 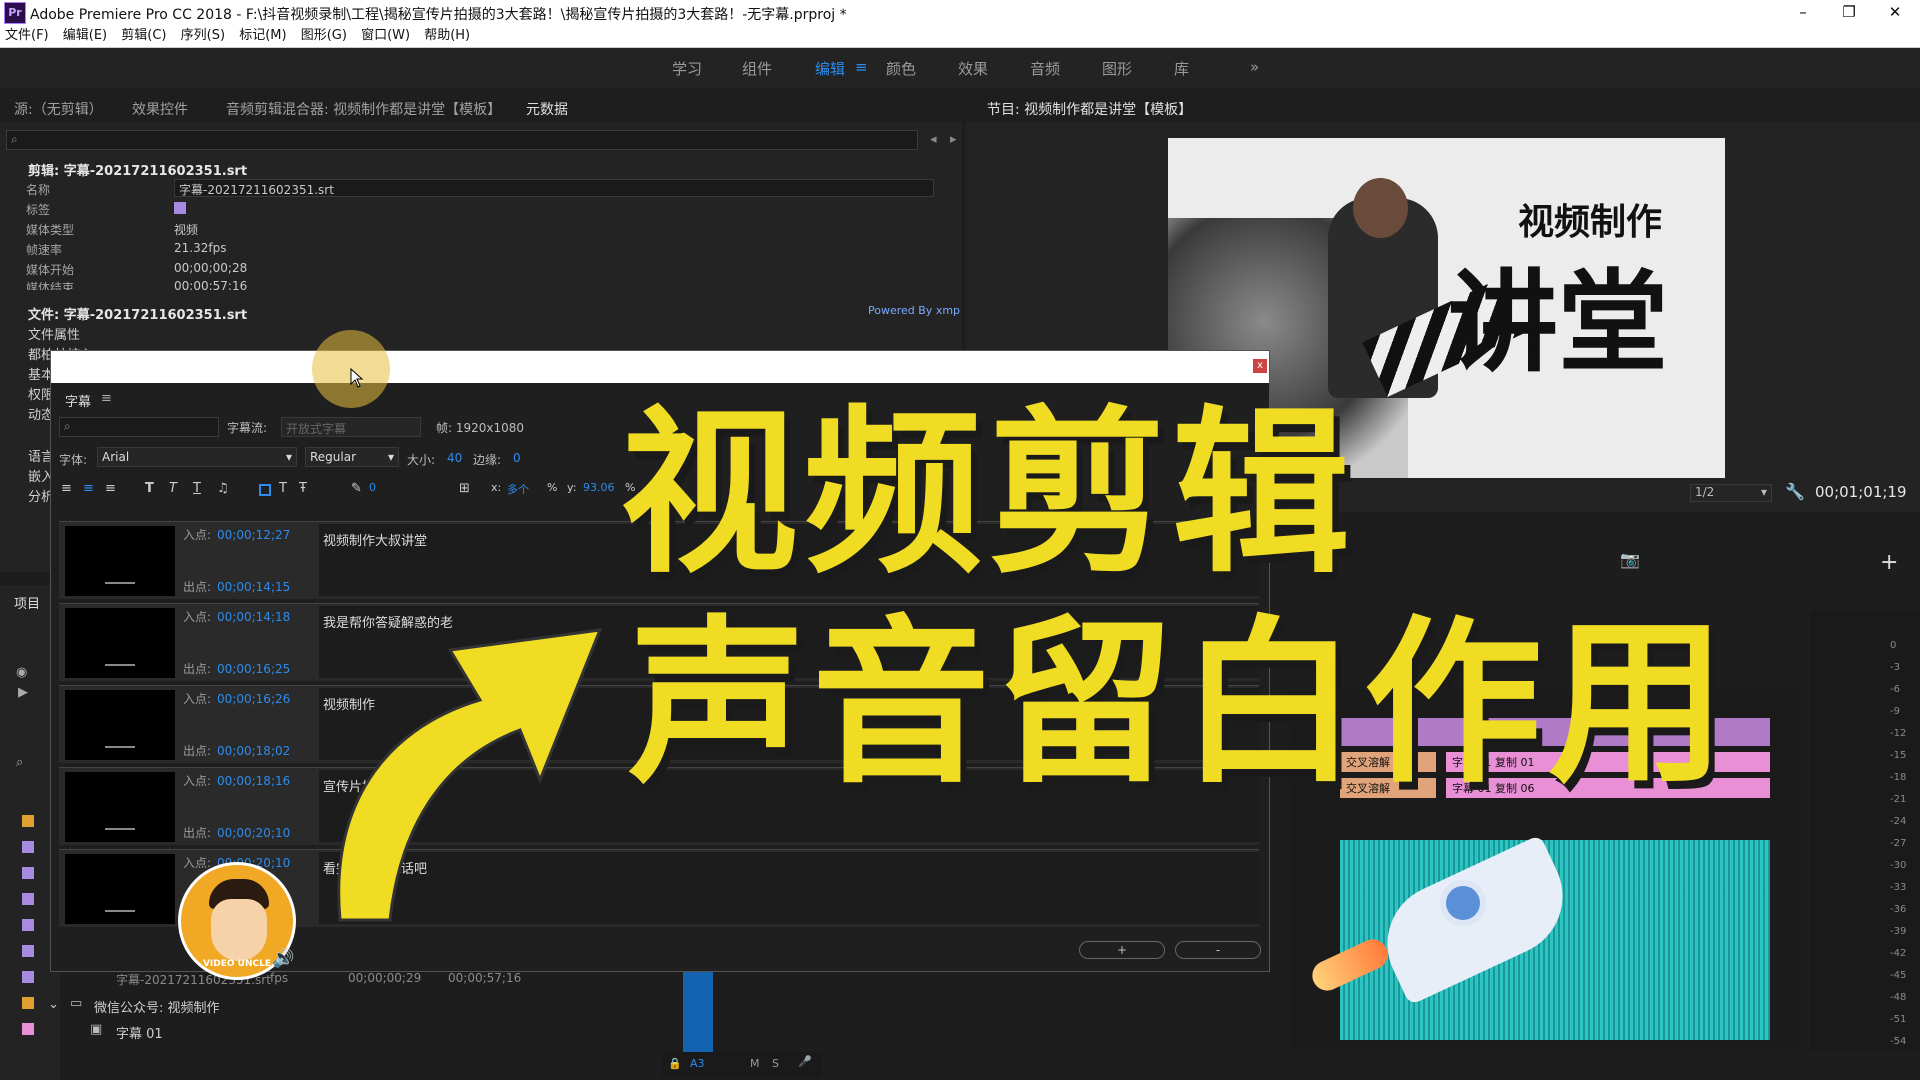 What do you see at coordinates (253, 751) in the screenshot?
I see `out-point: 00;00;18;02` at bounding box center [253, 751].